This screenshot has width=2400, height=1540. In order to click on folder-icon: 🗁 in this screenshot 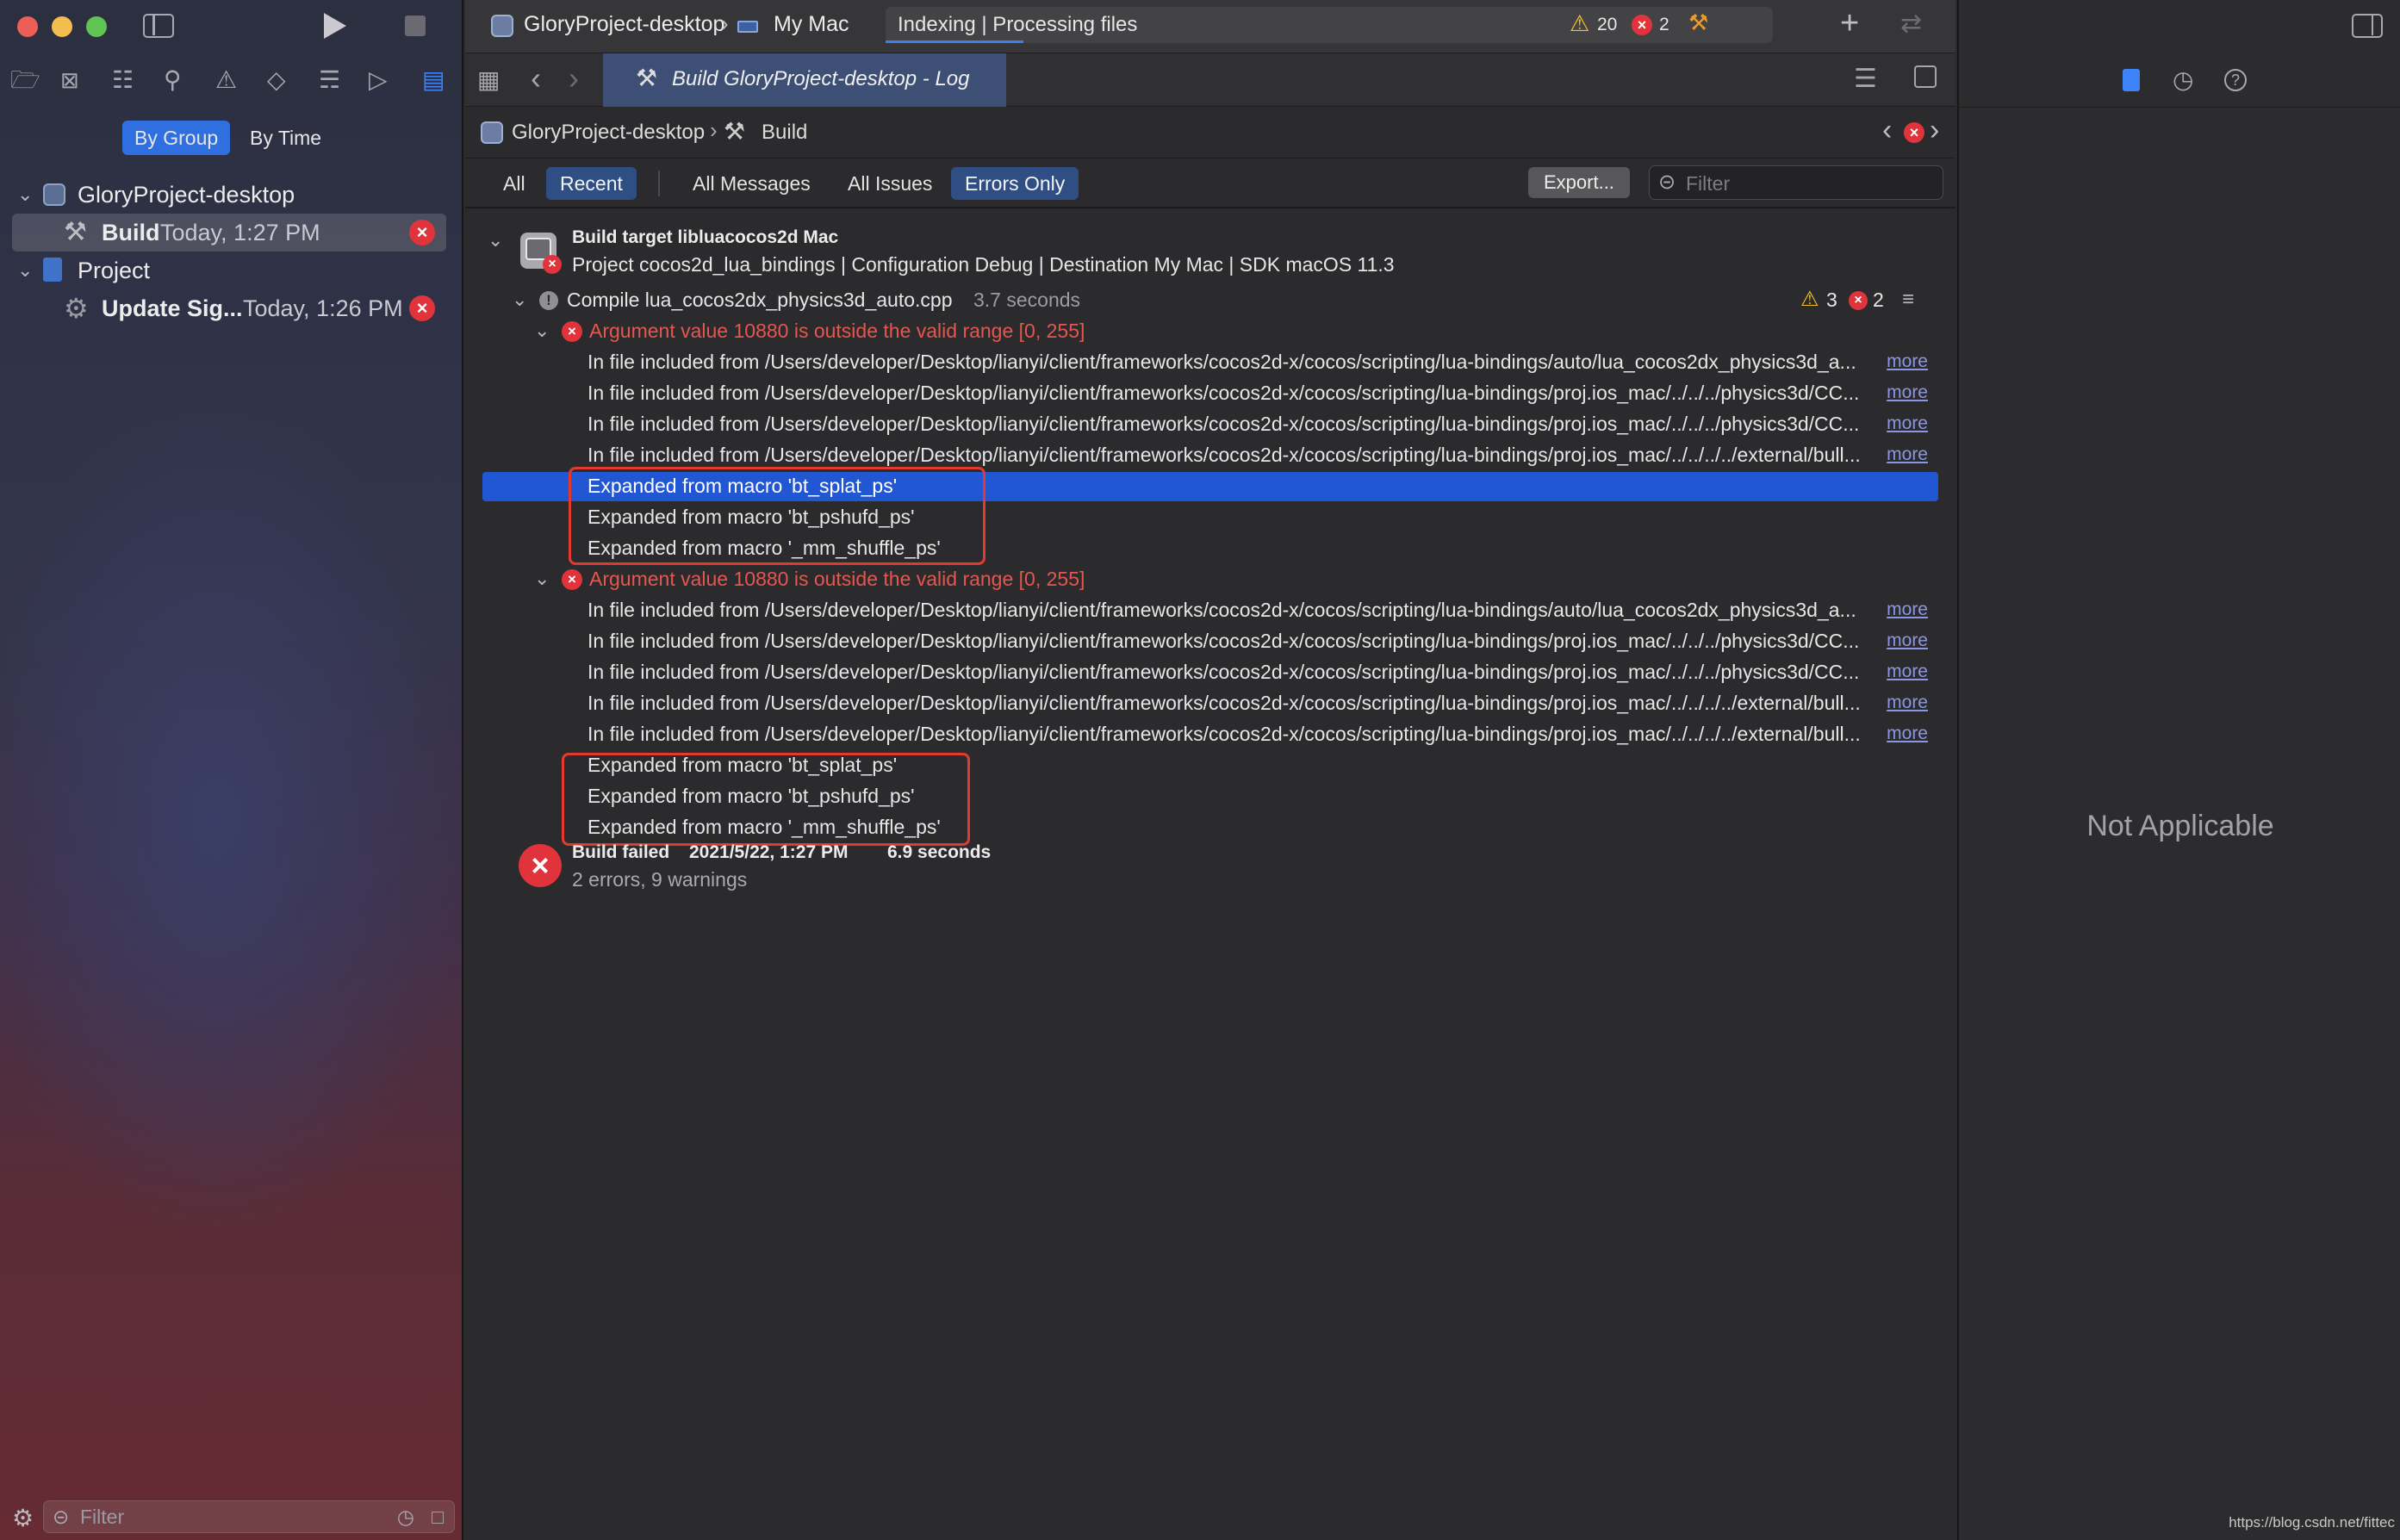, I will do `click(25, 80)`.